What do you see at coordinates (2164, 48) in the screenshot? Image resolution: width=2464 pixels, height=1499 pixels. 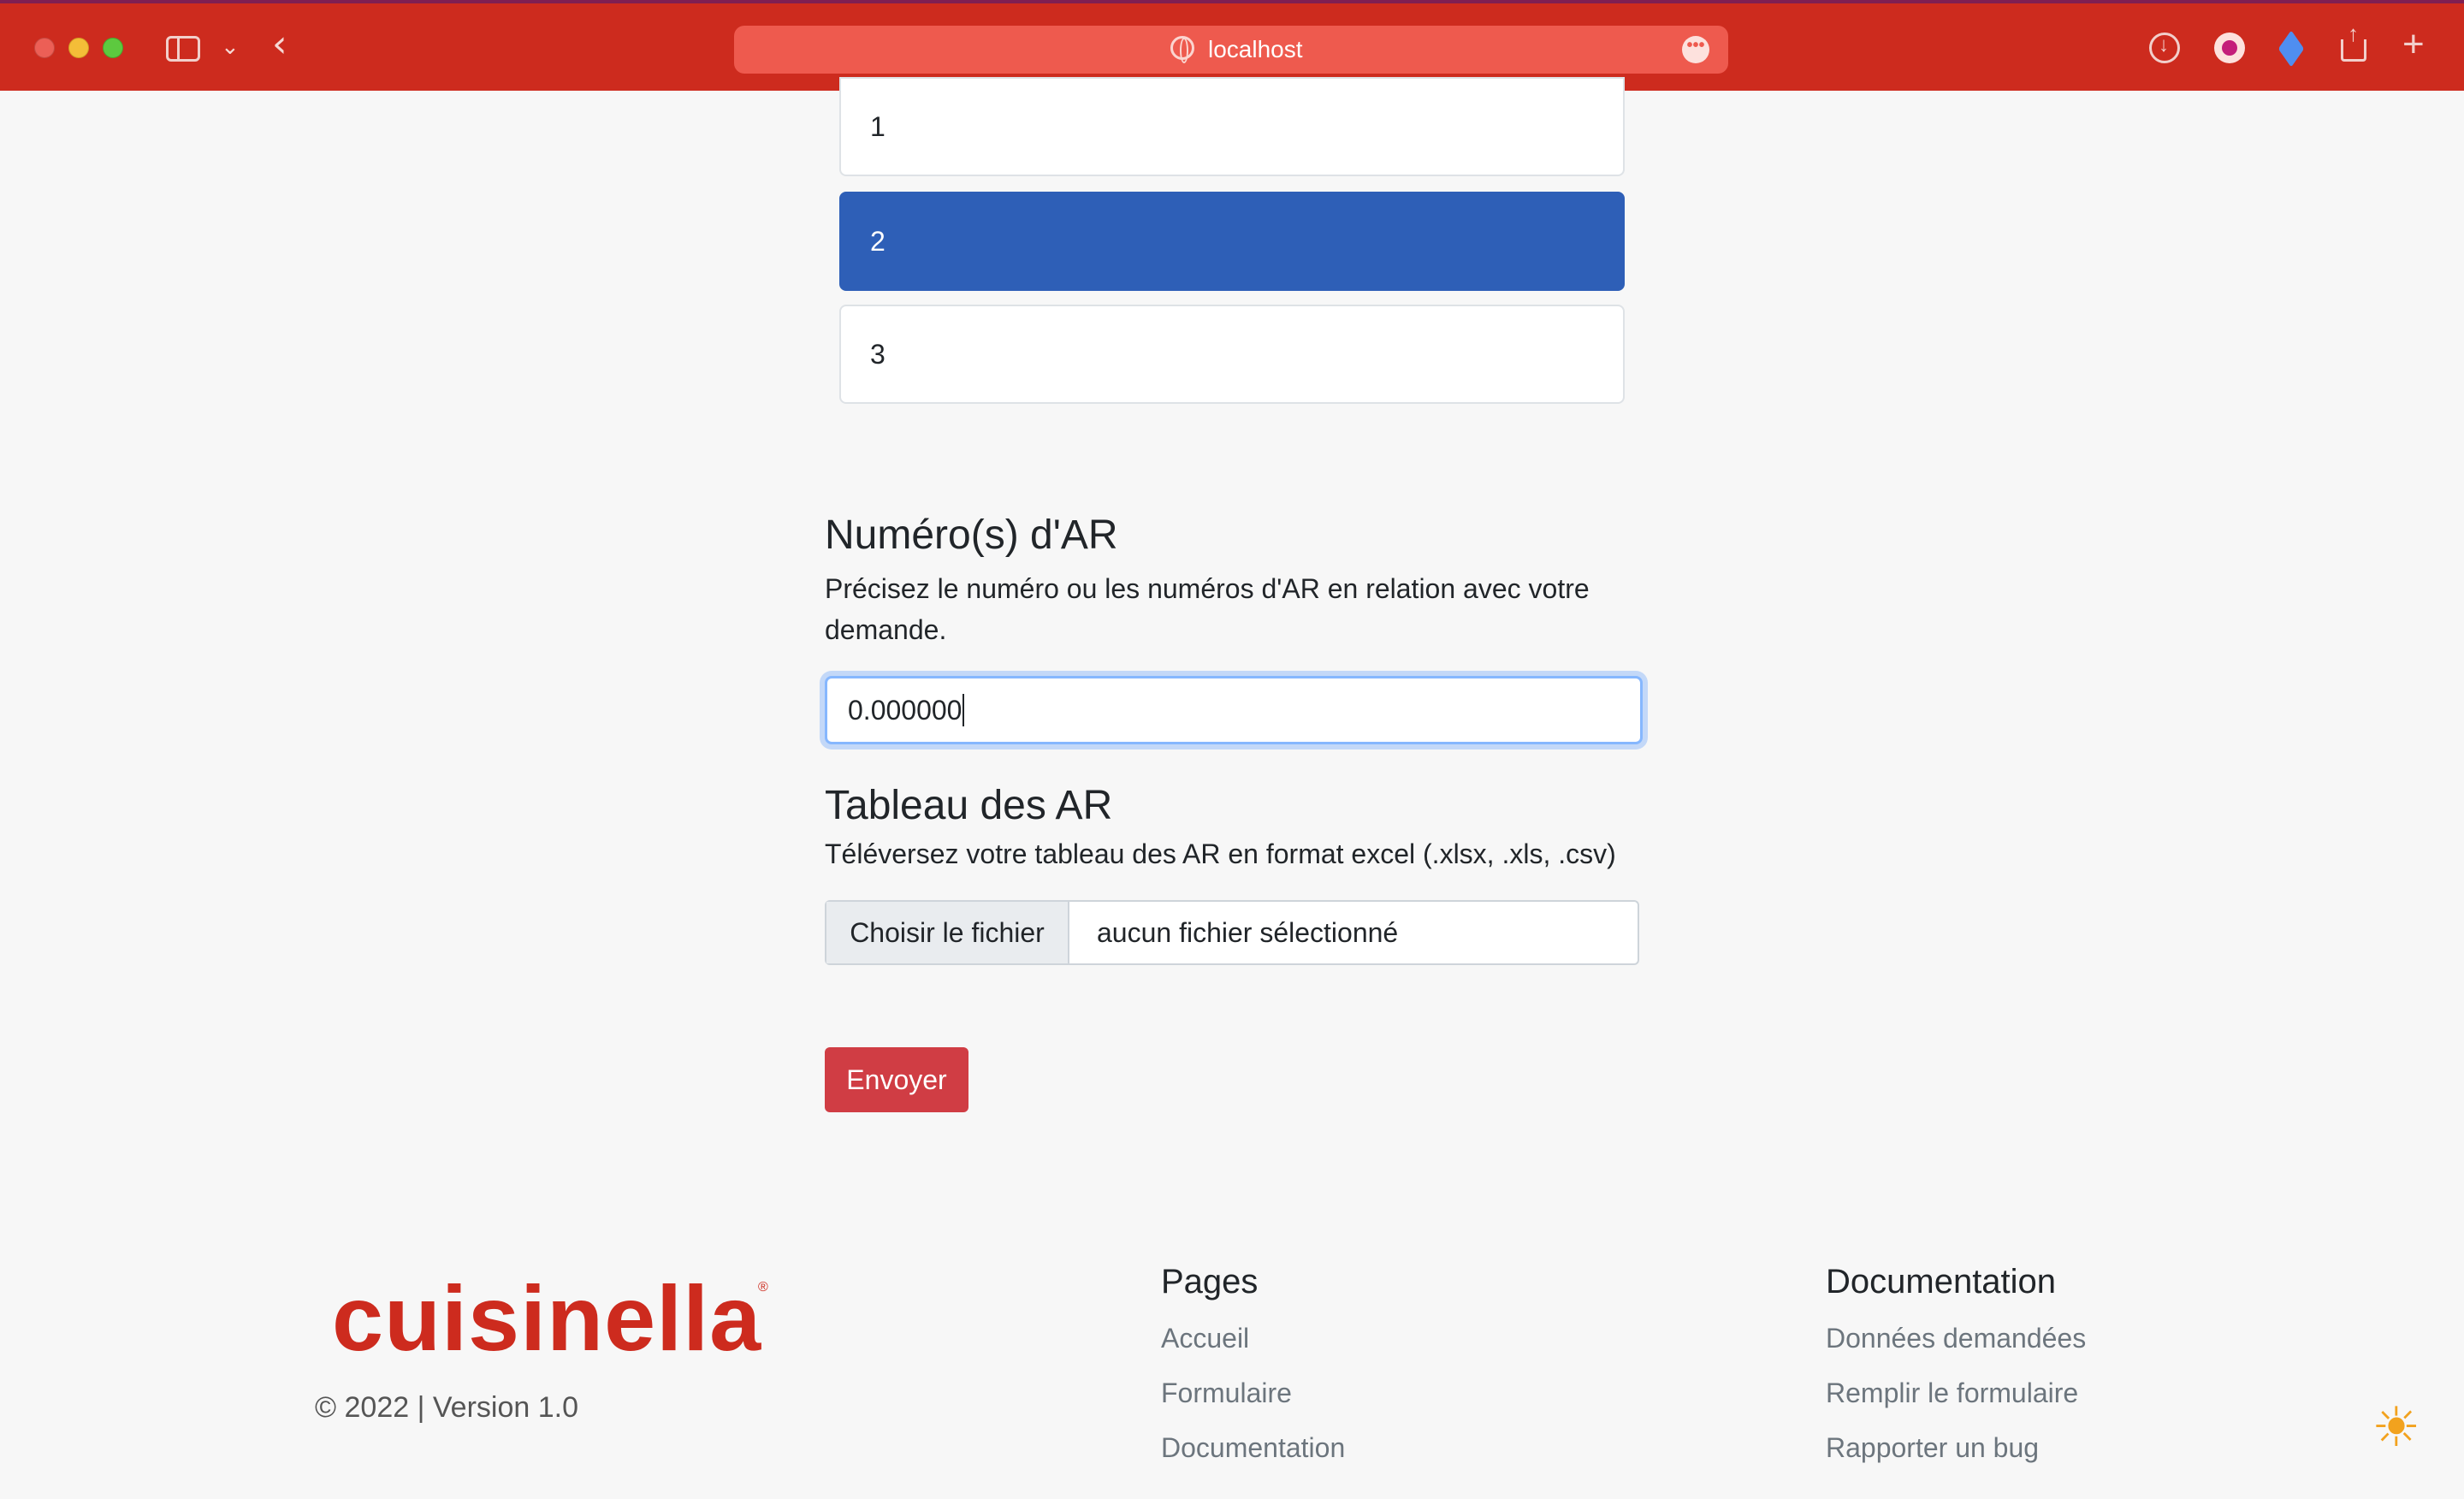 I see `downloads-icon` at bounding box center [2164, 48].